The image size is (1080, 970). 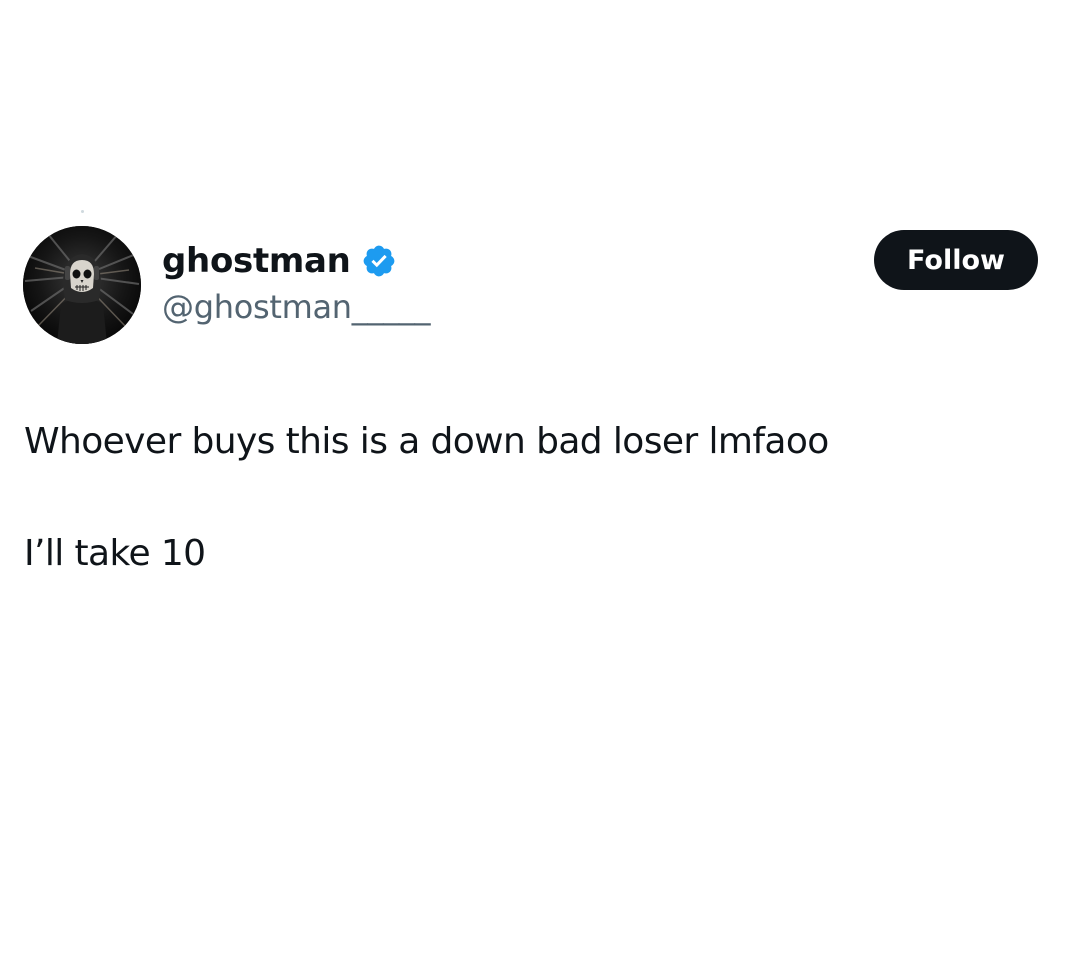 What do you see at coordinates (256, 261) in the screenshot?
I see `author-display-name: ghostman` at bounding box center [256, 261].